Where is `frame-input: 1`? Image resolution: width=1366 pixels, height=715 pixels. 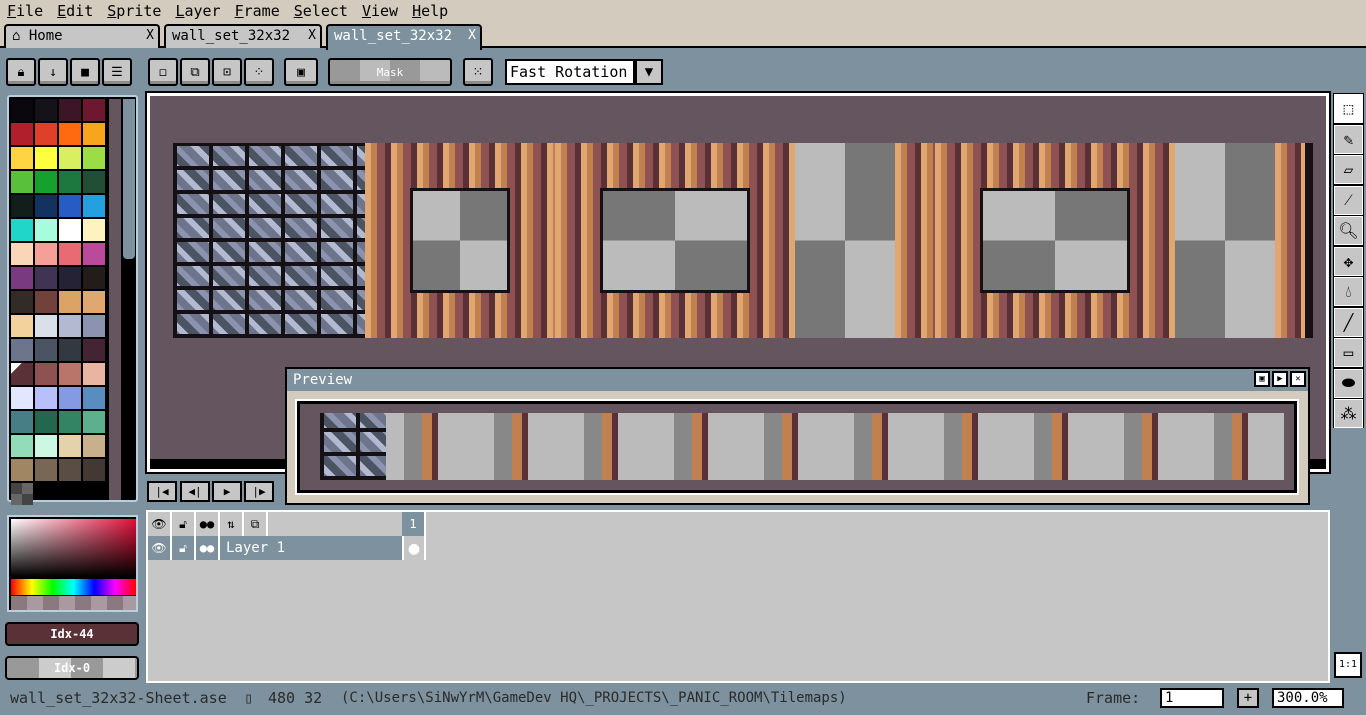 frame-input: 1 is located at coordinates (1192, 698).